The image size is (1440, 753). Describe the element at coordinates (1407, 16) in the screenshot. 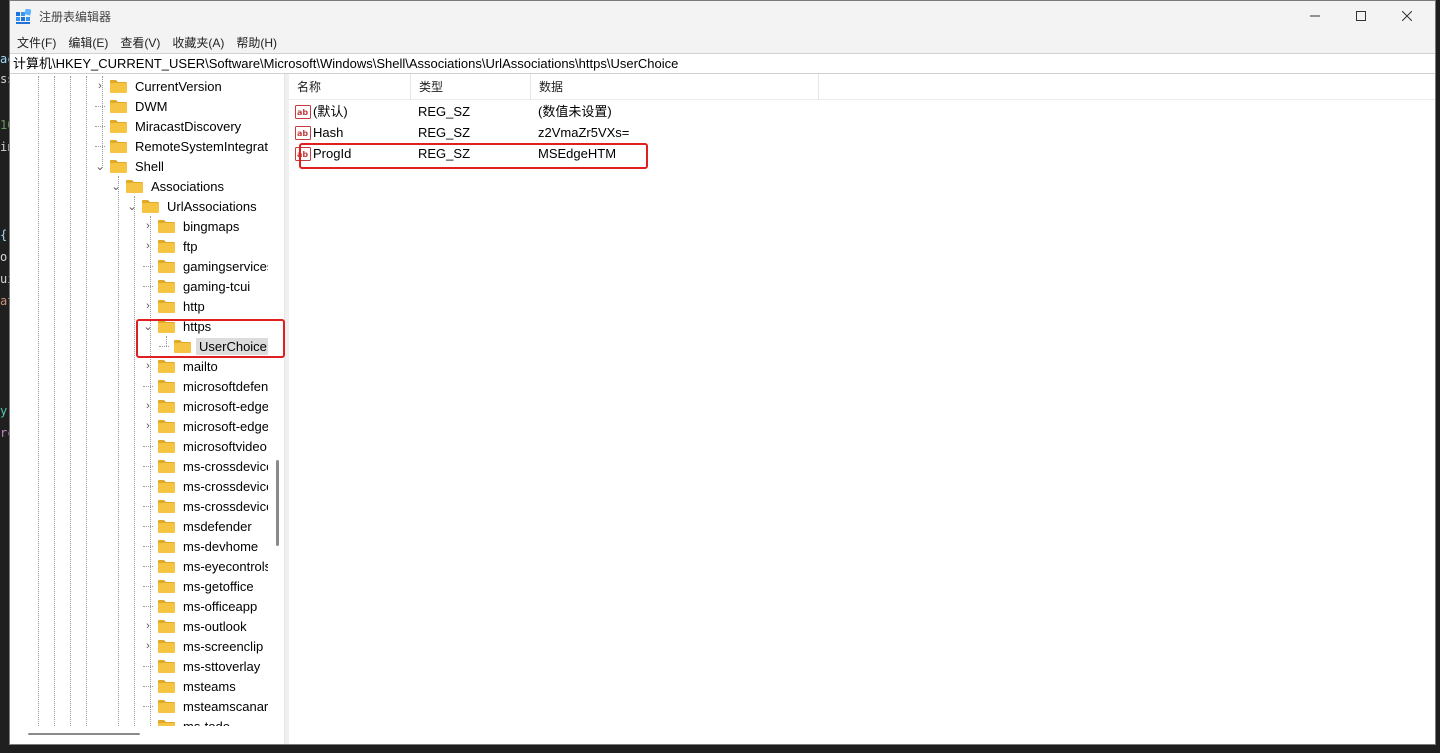

I see `close-button` at that location.